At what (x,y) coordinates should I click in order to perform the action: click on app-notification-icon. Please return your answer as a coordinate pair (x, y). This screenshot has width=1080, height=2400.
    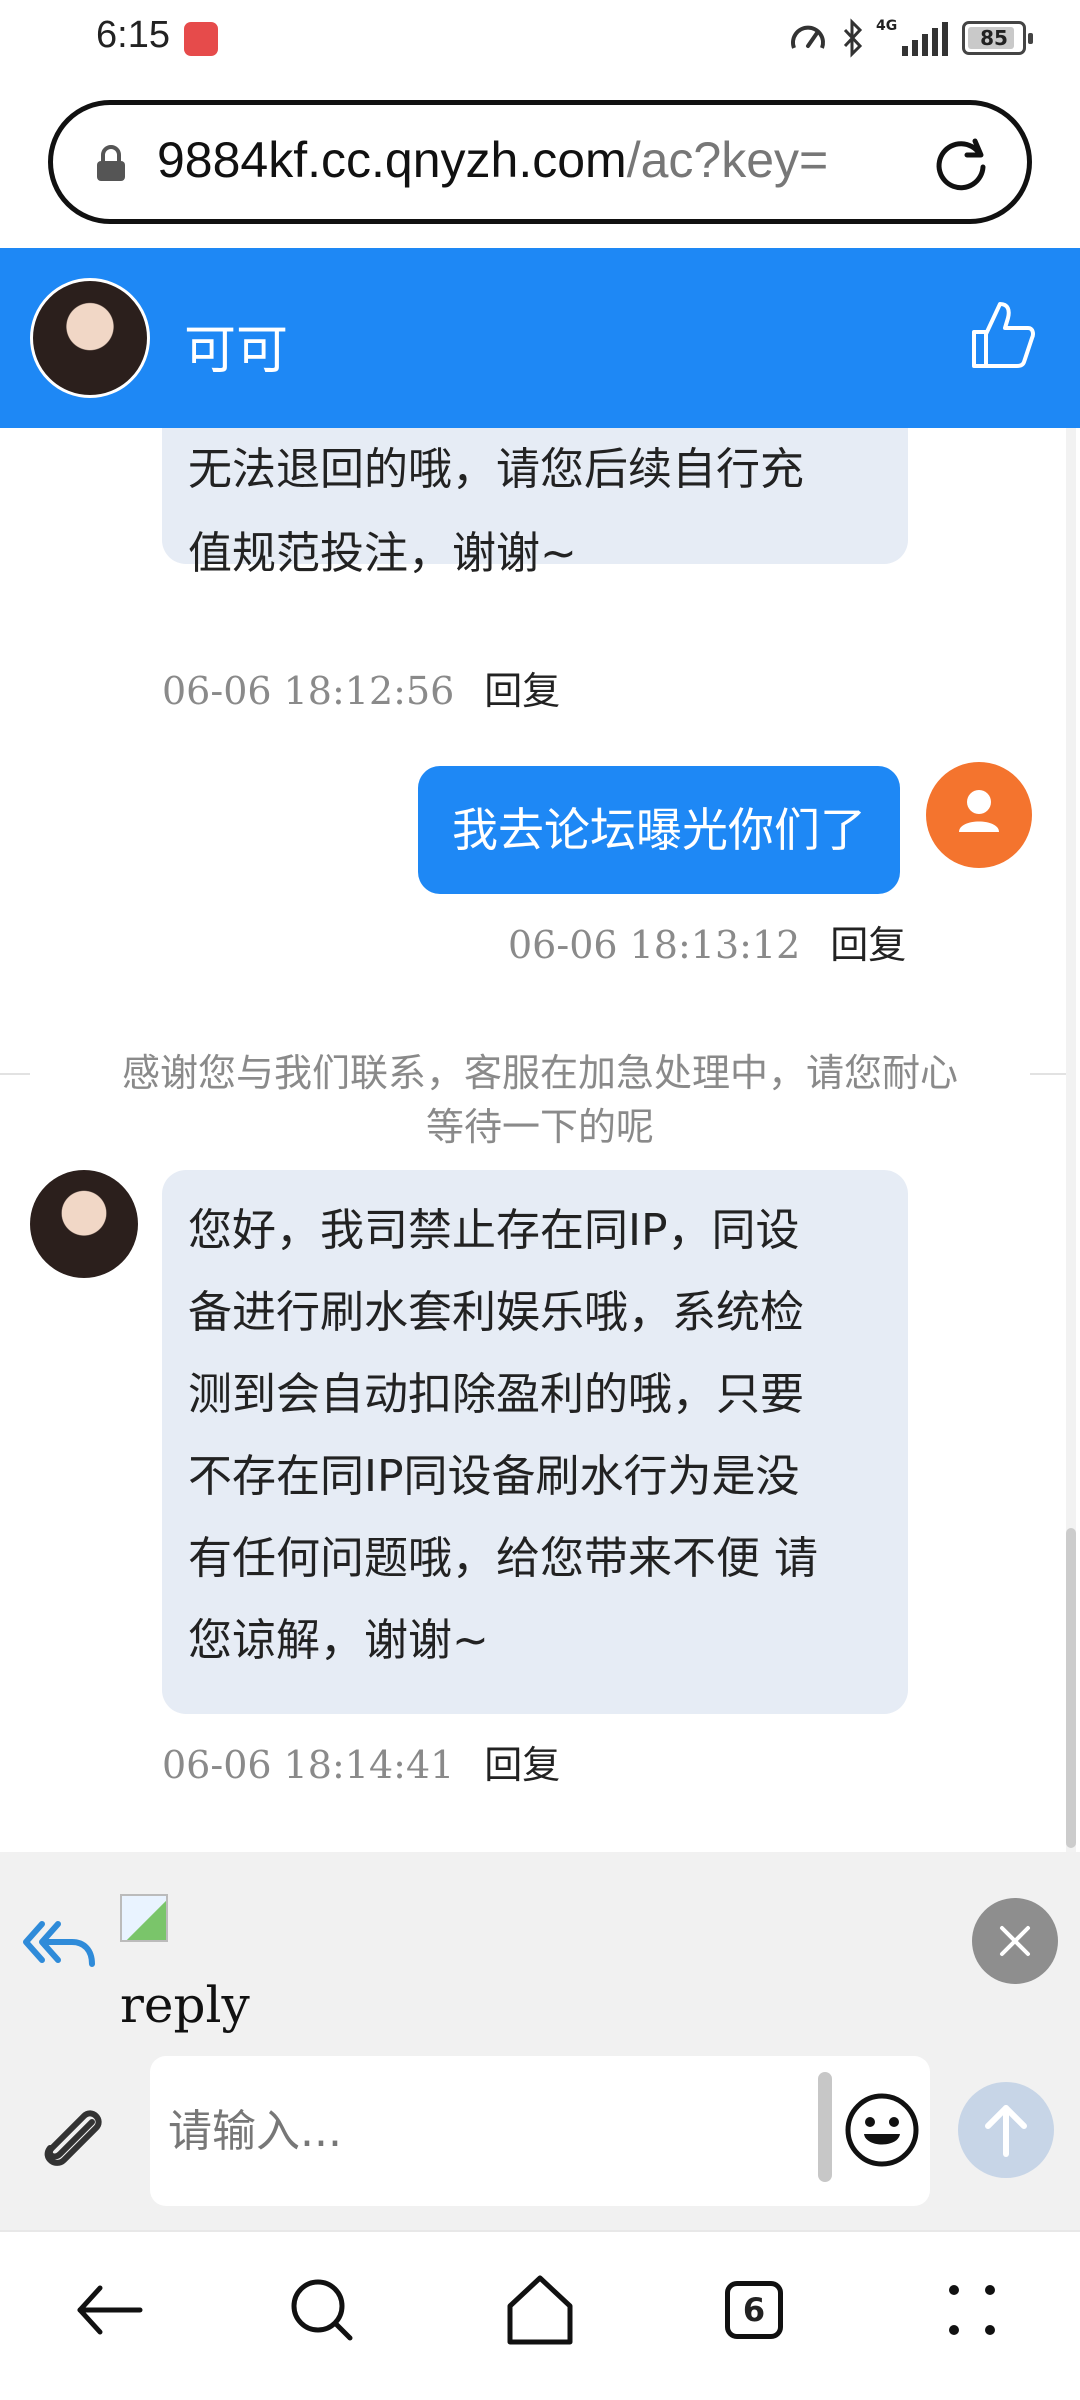
    Looking at the image, I should click on (201, 39).